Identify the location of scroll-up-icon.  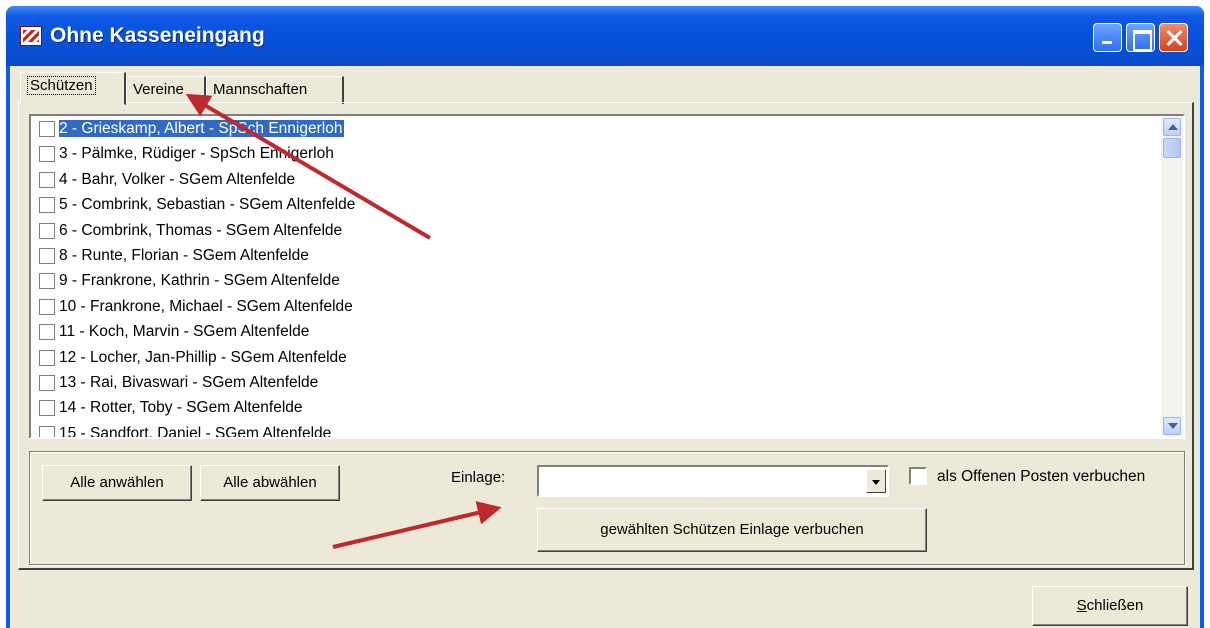
(1172, 127).